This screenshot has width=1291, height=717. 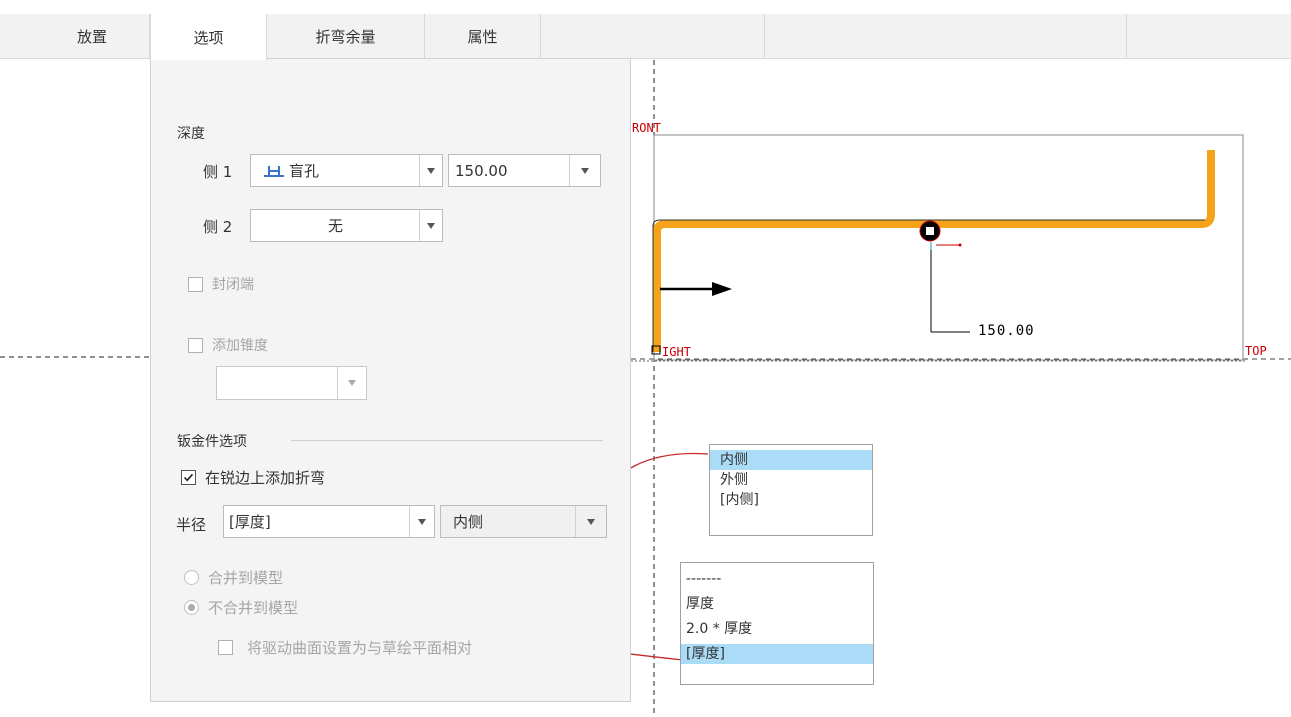 What do you see at coordinates (291, 383) in the screenshot?
I see `taper-angle-select` at bounding box center [291, 383].